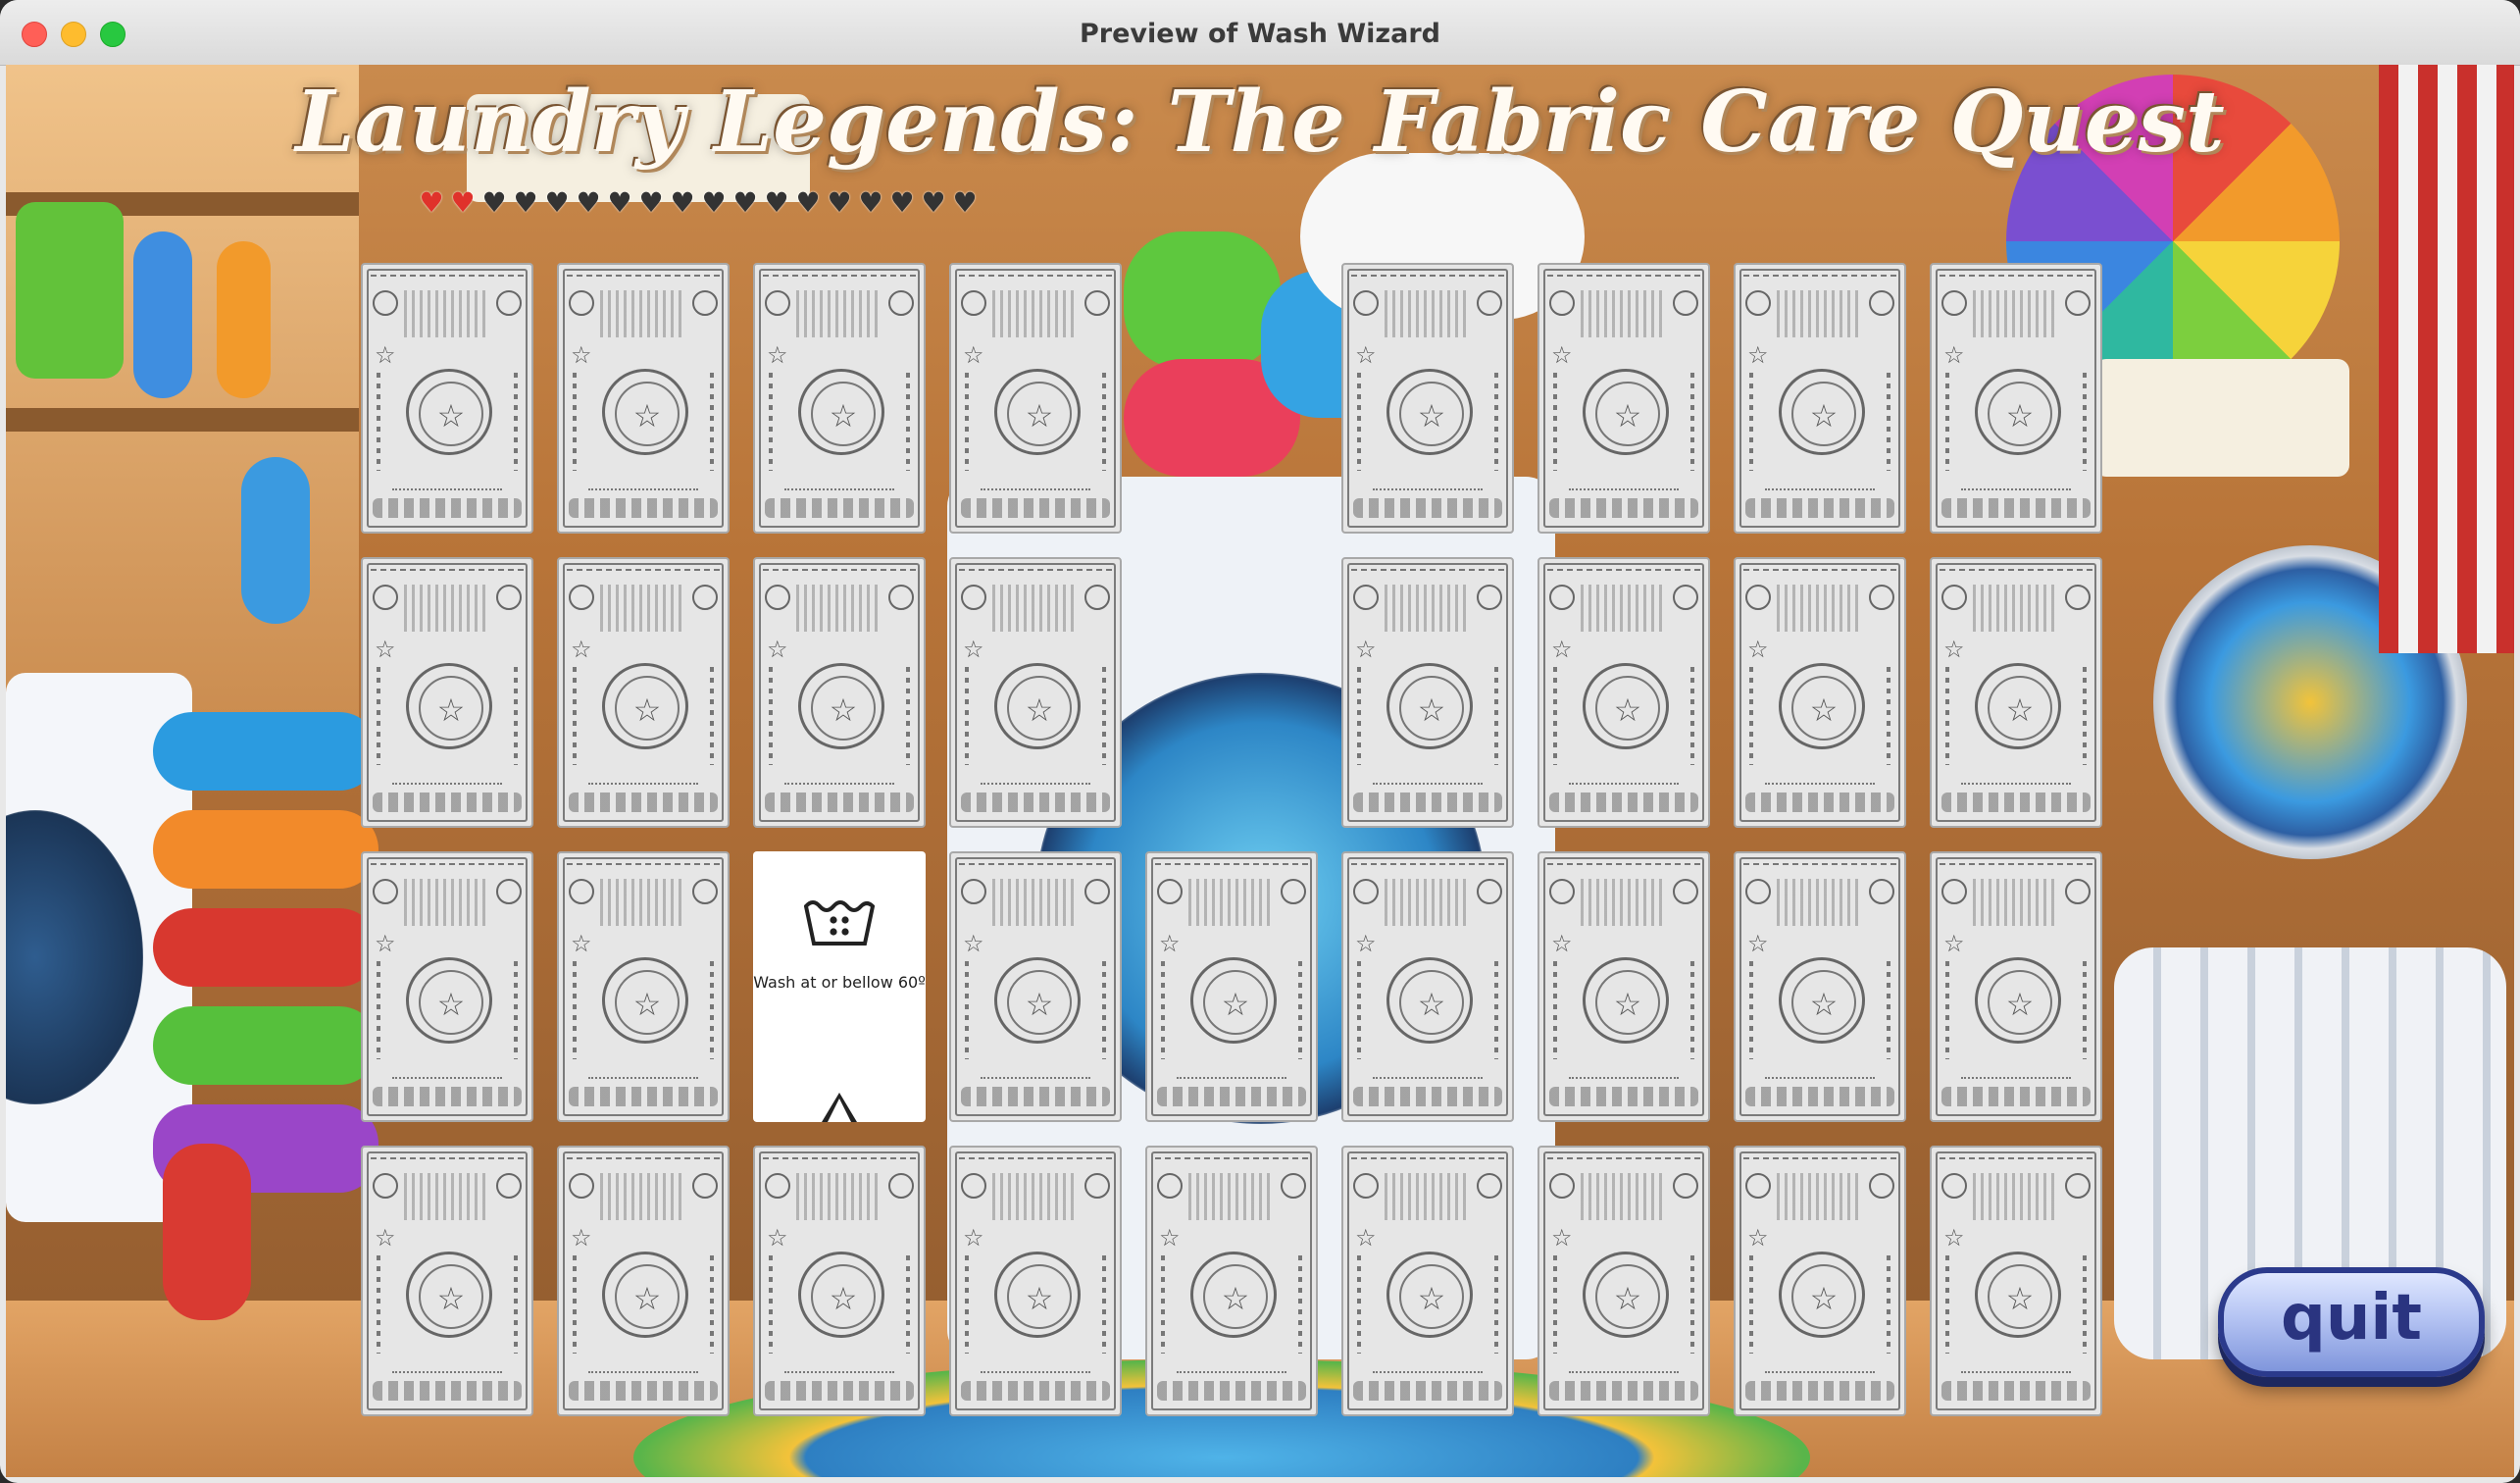  I want to click on memory-card-revealed: Wash at or bellow 60º, so click(839, 986).